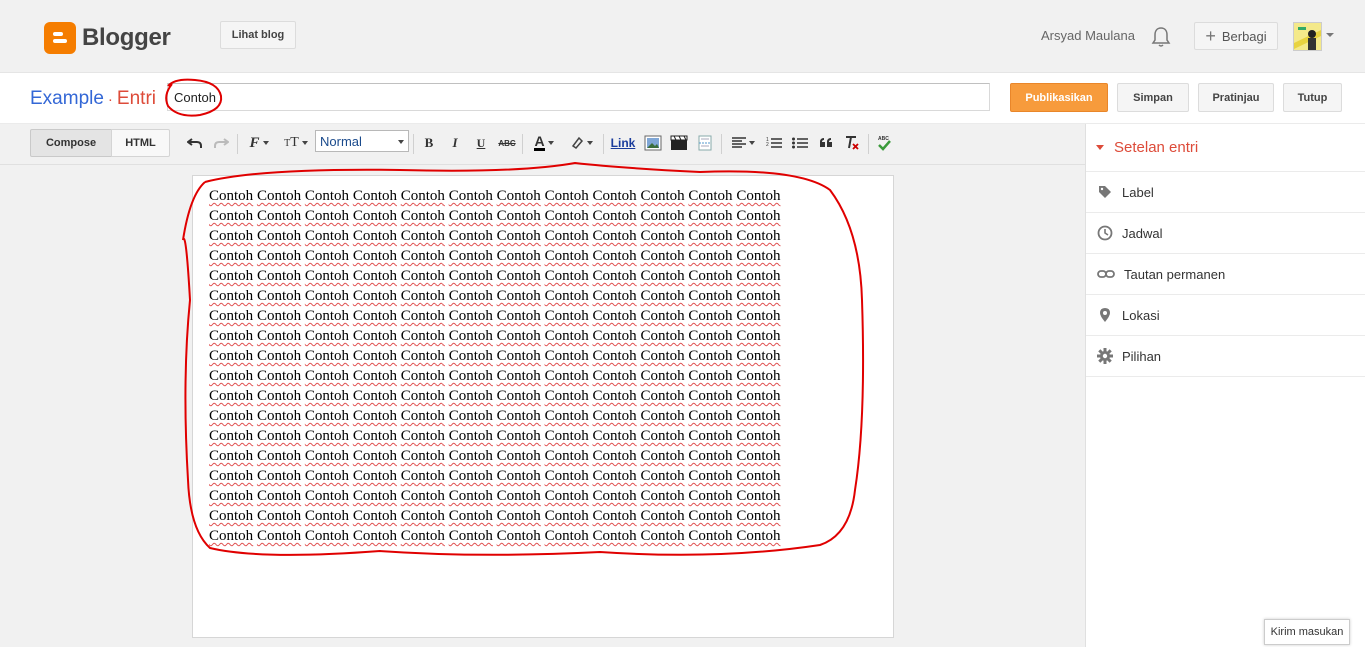 The height and width of the screenshot is (647, 1365). What do you see at coordinates (883, 139) in the screenshot?
I see `svg-text: ABC` at bounding box center [883, 139].